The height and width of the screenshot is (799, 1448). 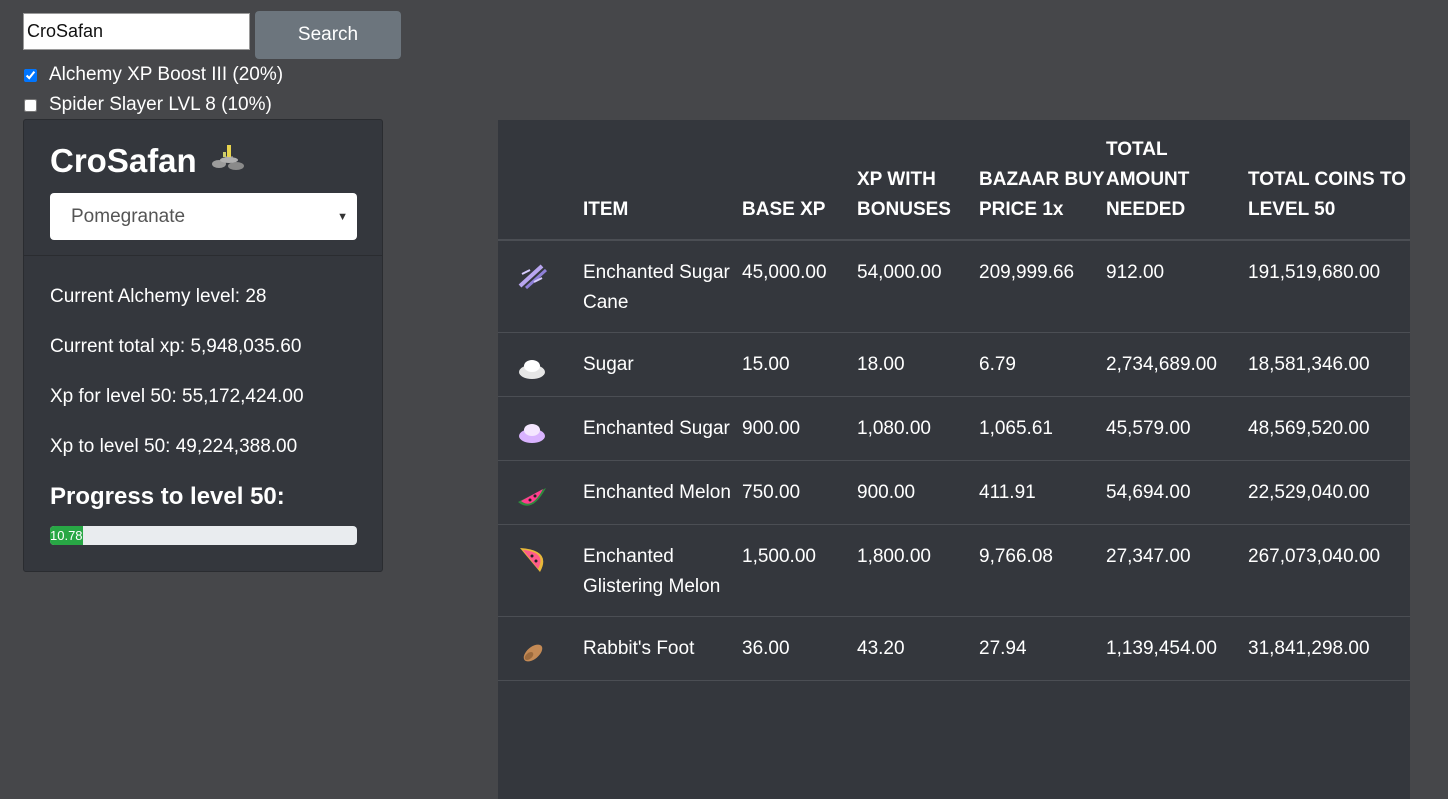 I want to click on item-amount: 2,734,689.00, so click(x=1177, y=364).